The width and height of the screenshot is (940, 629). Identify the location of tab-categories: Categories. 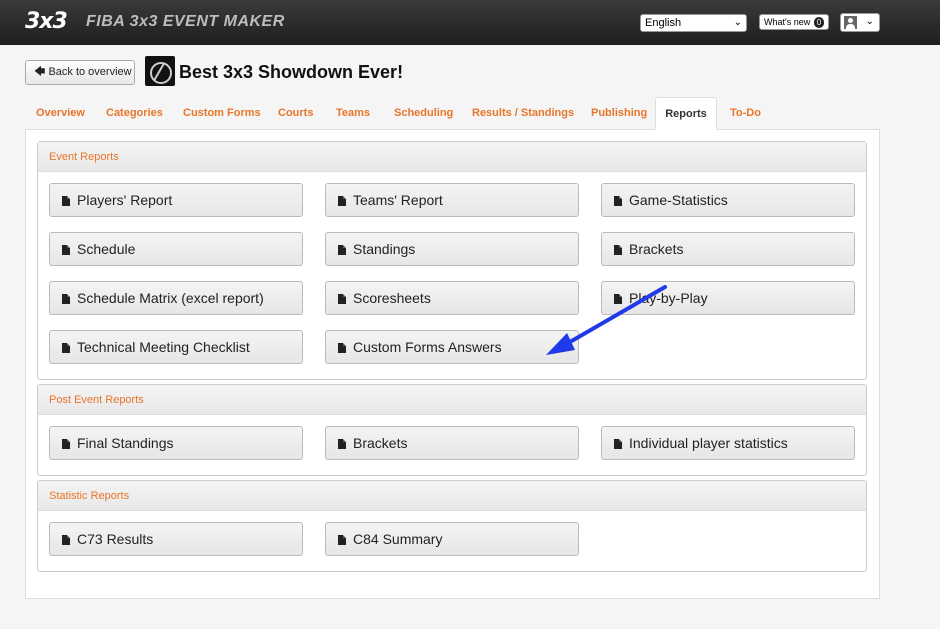
(134, 113).